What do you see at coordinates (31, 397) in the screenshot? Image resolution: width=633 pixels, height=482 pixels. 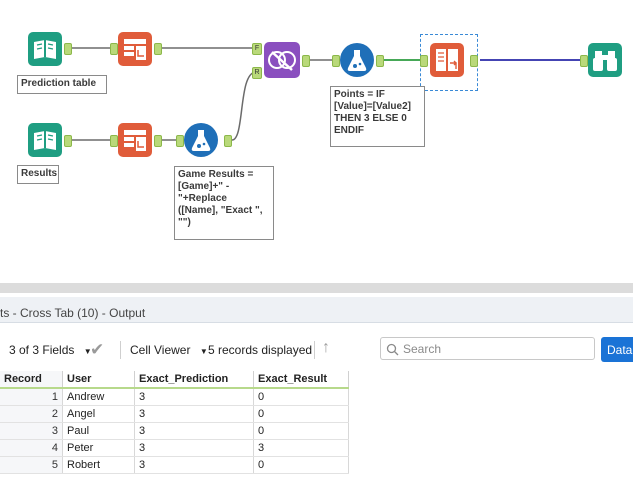 I see `record-cell: 1` at bounding box center [31, 397].